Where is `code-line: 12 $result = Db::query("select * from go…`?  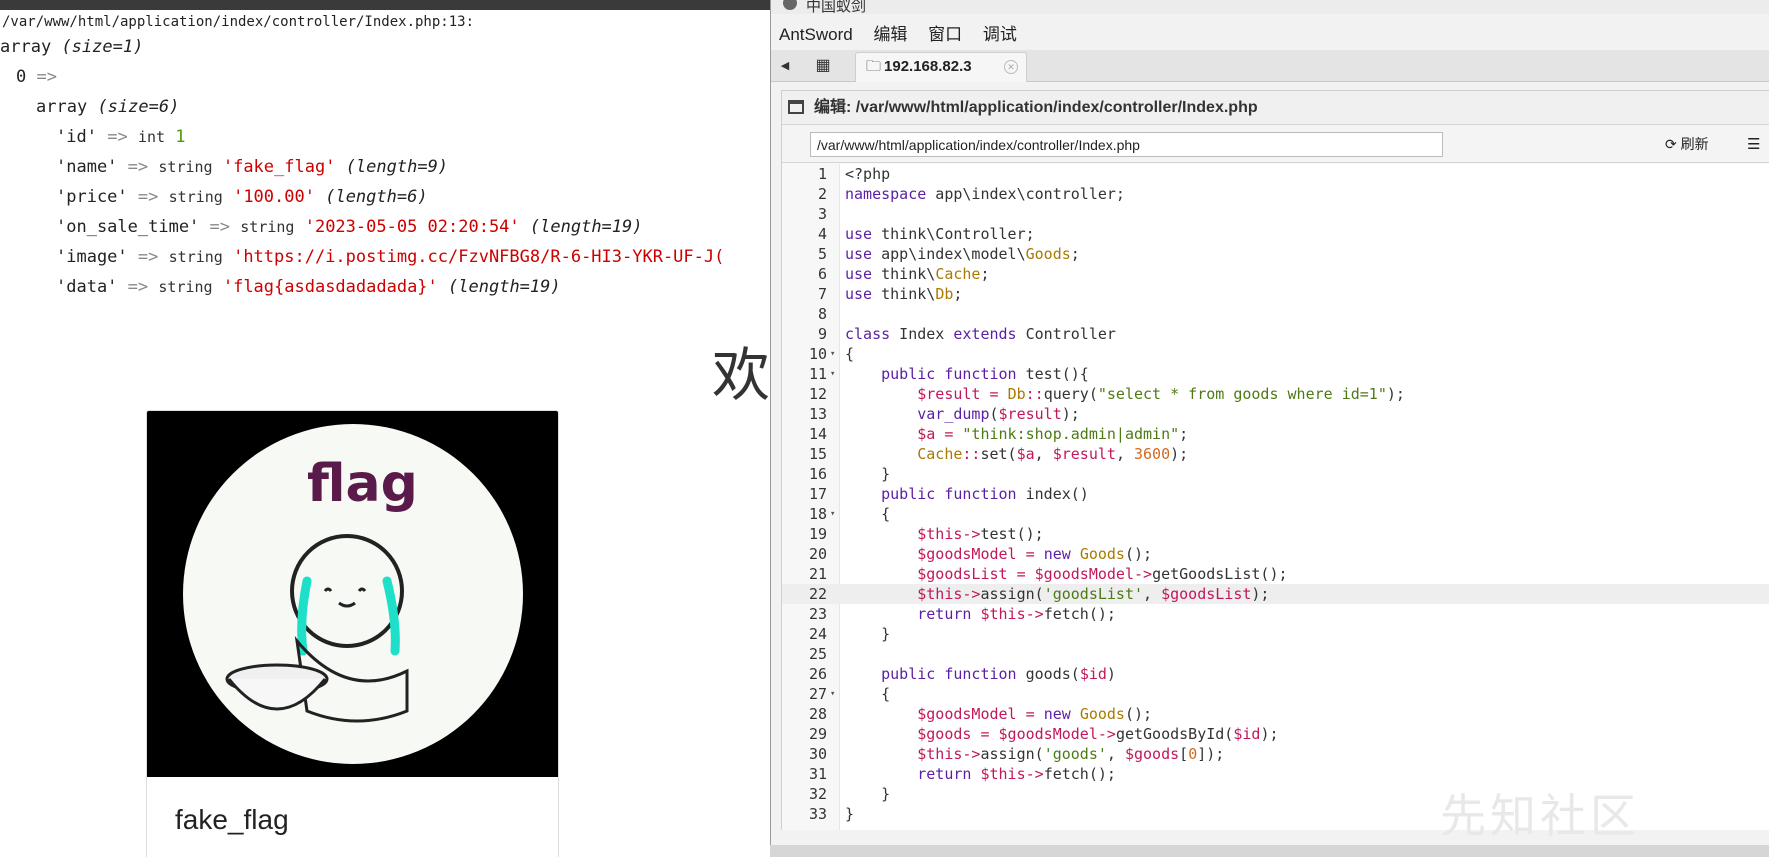
code-line: 12 $result = Db::query("select * from go… is located at coordinates (1275, 394).